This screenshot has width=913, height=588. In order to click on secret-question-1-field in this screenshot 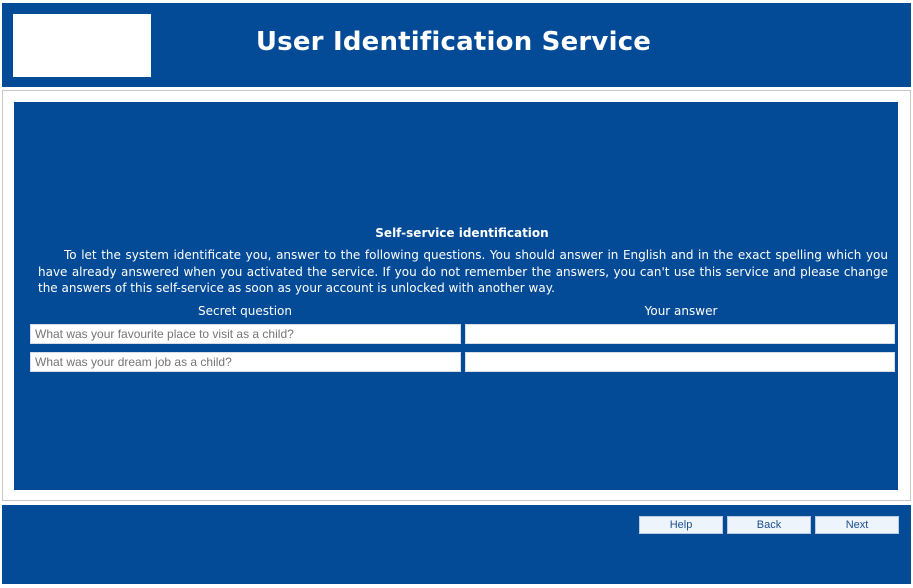, I will do `click(245, 334)`.